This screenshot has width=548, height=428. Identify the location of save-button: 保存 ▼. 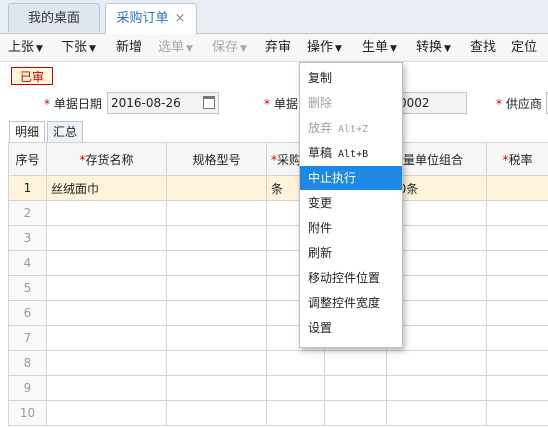
(229, 47).